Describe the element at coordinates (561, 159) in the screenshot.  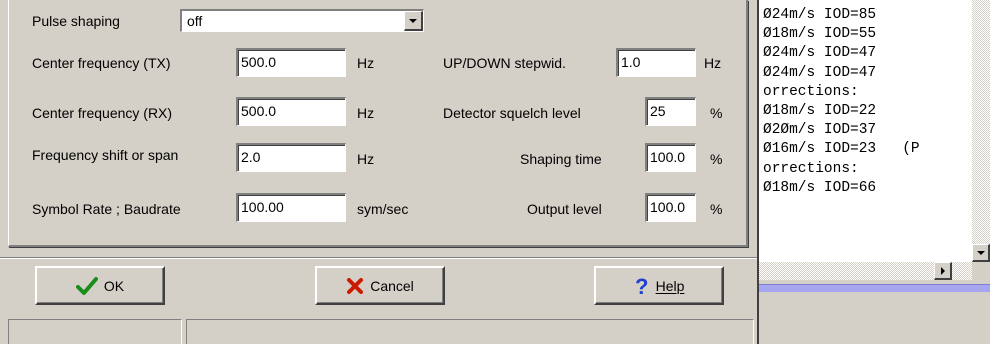
I see `shaping-time-label: Shaping time` at that location.